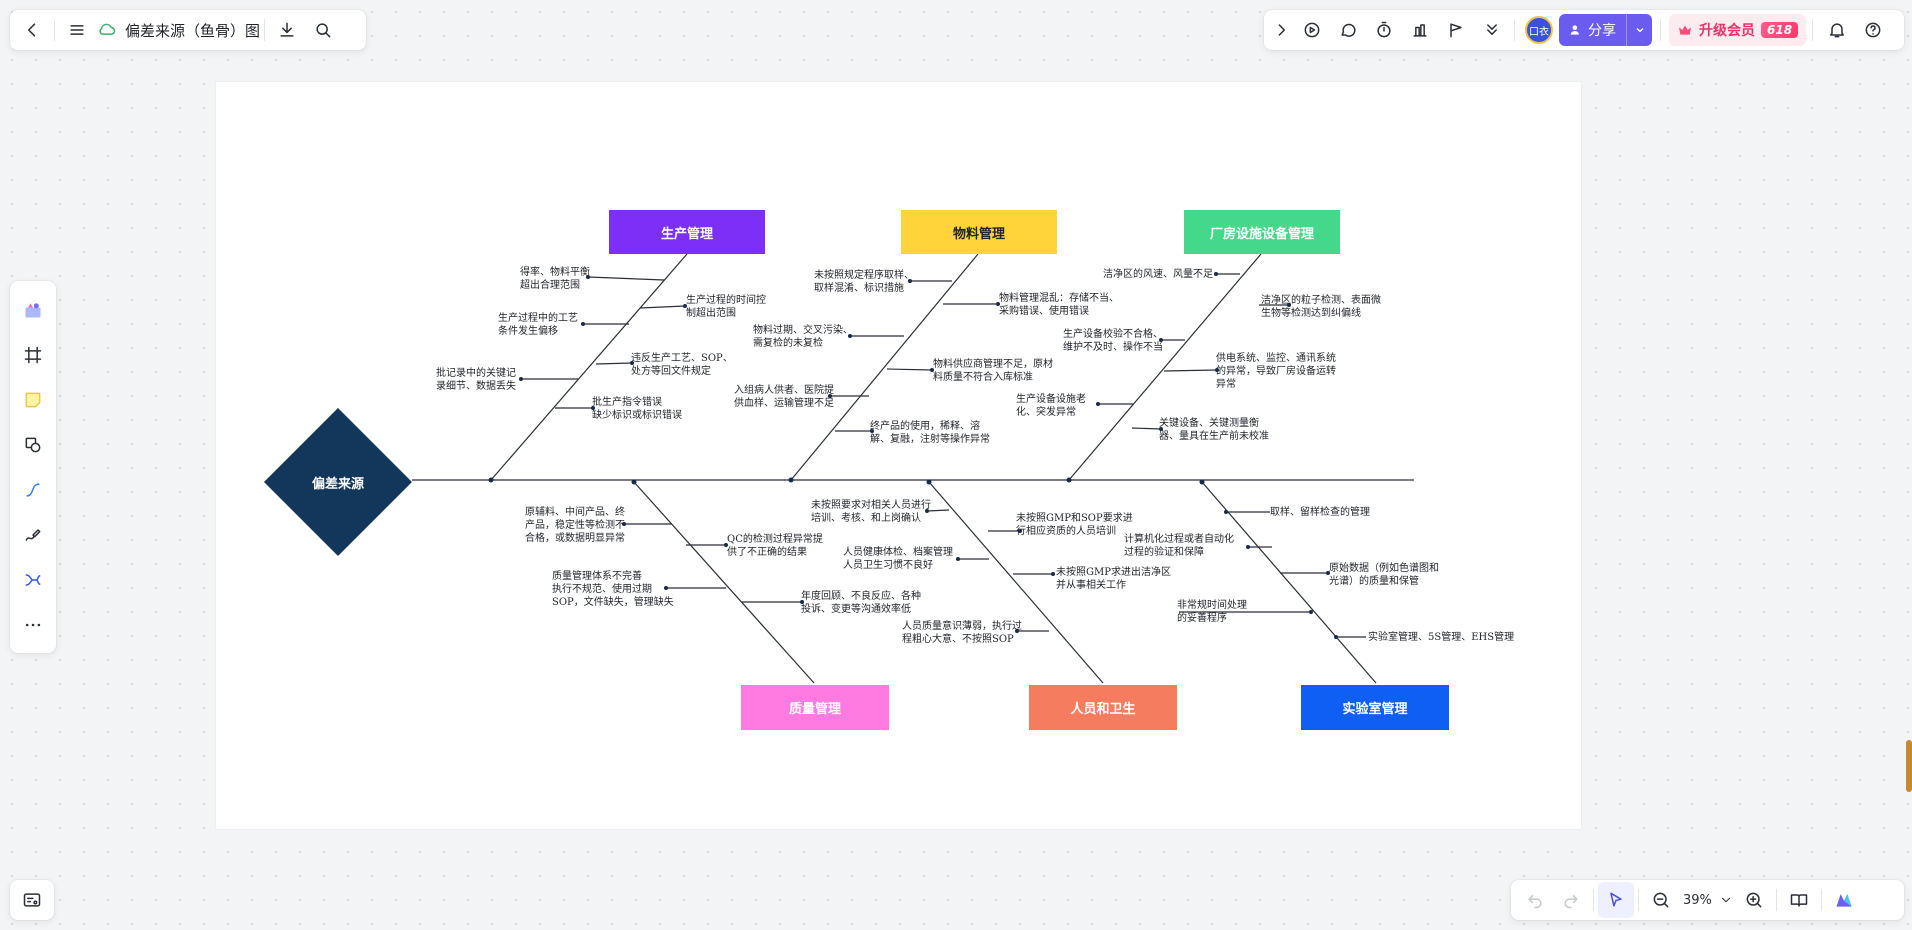 Image resolution: width=1912 pixels, height=930 pixels. I want to click on share-button: 分享, so click(1605, 30).